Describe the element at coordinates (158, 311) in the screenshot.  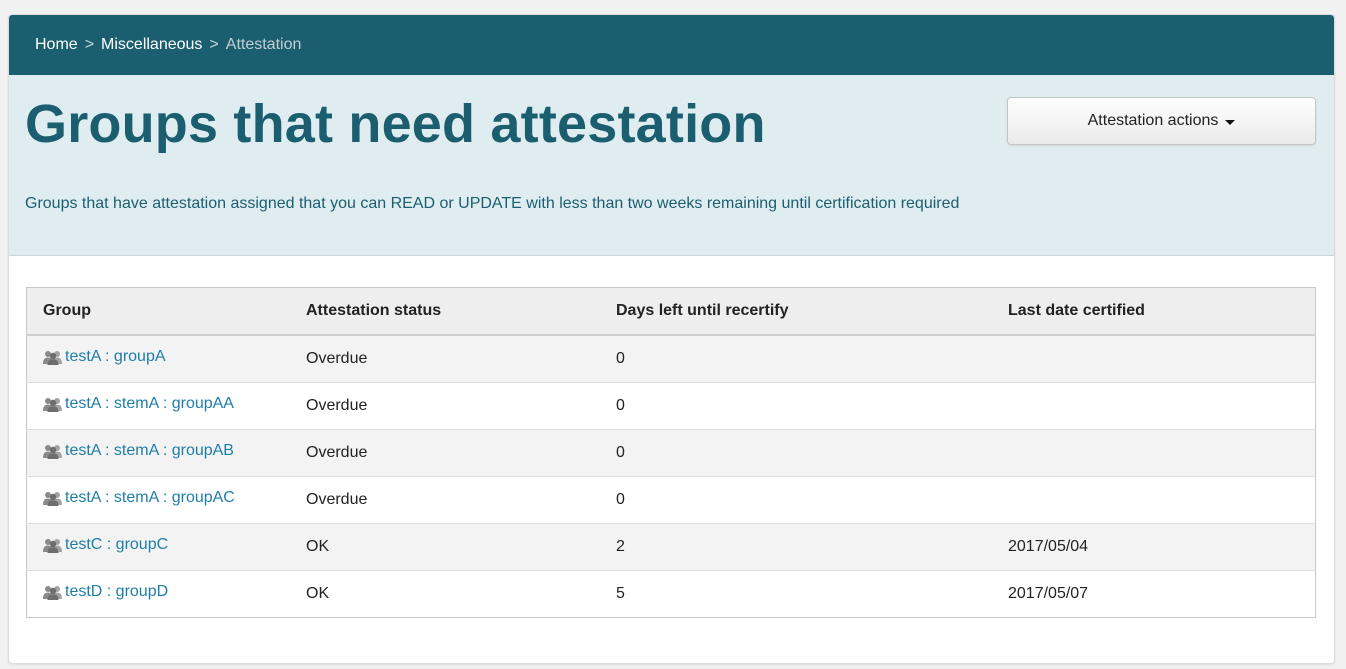
I see `column-header-group: Group` at that location.